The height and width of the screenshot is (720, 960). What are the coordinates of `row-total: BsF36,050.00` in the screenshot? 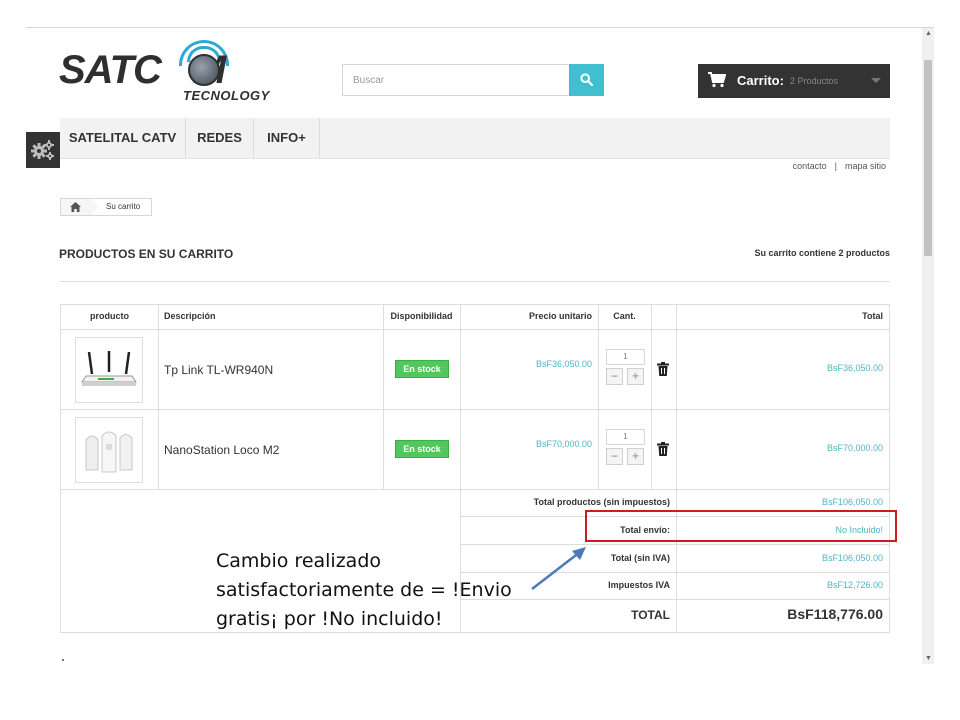 It's located at (854, 368).